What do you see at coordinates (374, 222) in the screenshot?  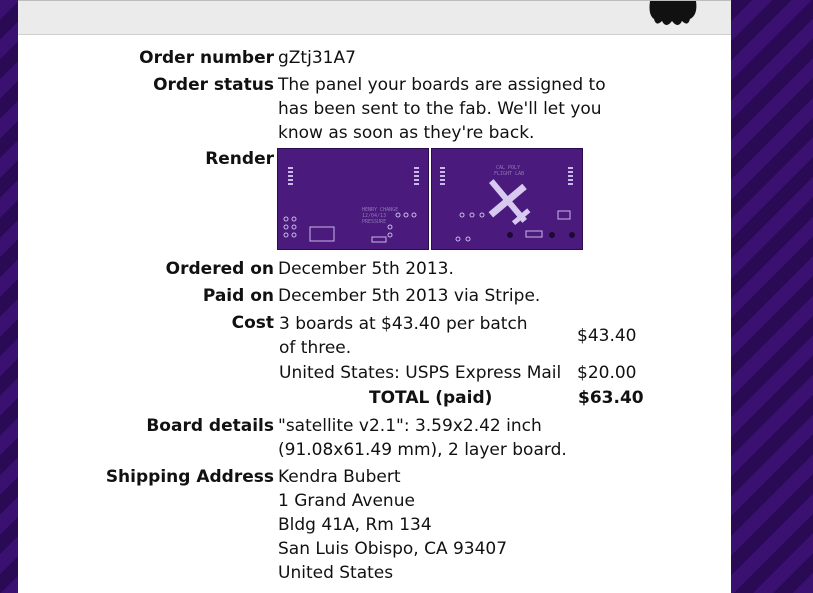 I see `svg-text: PRESSURE` at bounding box center [374, 222].